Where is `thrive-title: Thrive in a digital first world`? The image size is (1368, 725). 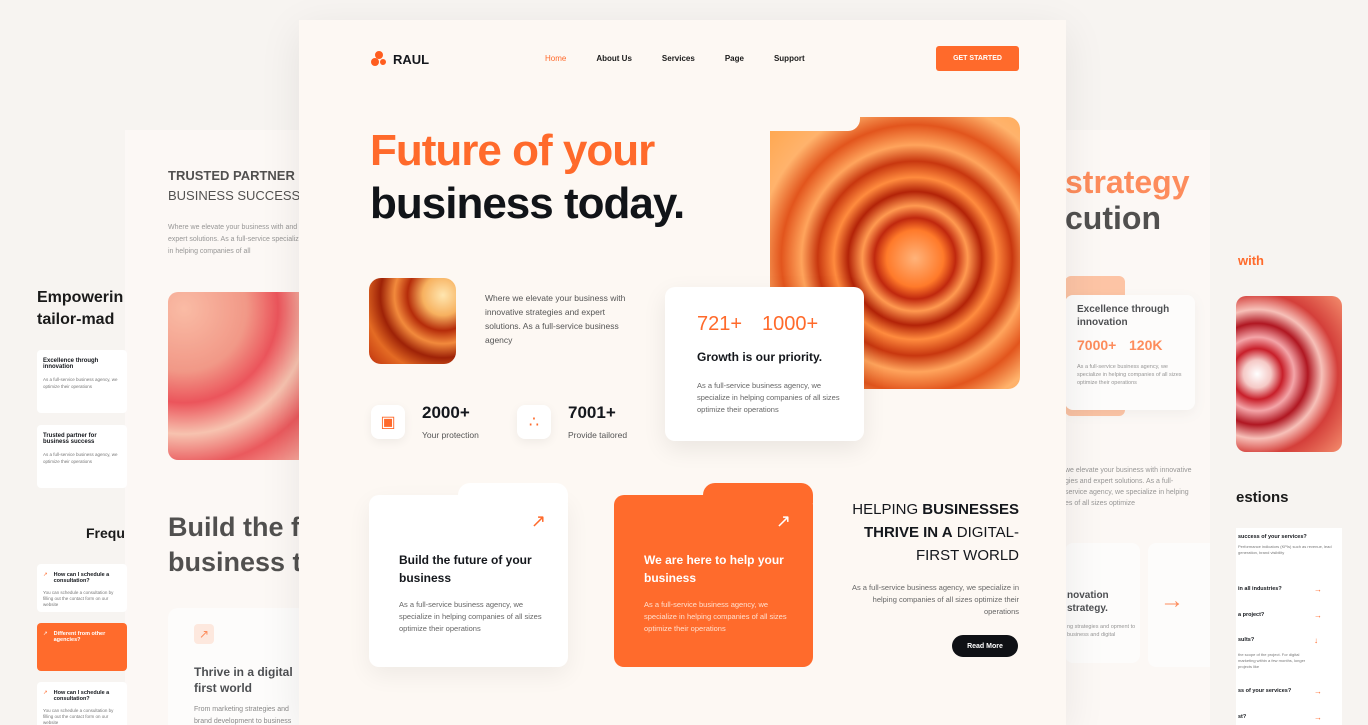 thrive-title: Thrive in a digital first world is located at coordinates (243, 680).